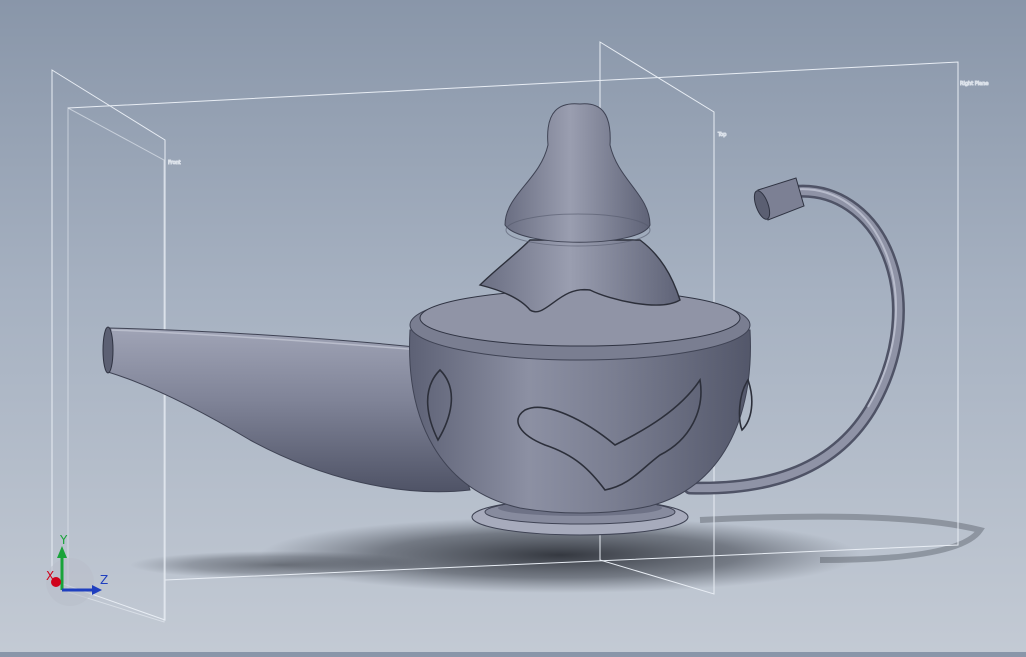  I want to click on view-triad: Y X Z, so click(77, 569).